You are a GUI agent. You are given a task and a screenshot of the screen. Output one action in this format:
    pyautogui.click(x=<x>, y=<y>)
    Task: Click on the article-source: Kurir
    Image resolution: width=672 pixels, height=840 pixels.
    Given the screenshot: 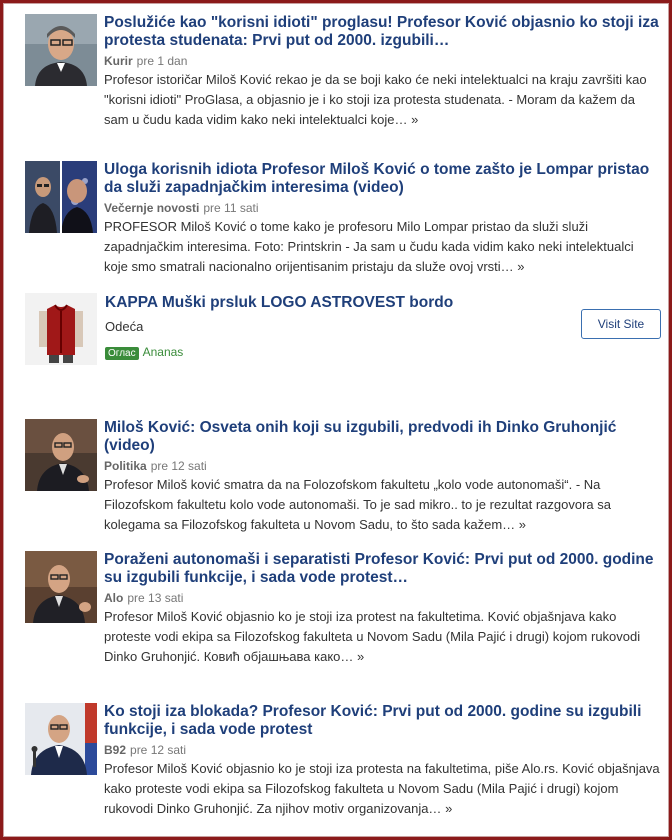 What is the action you would take?
    pyautogui.click(x=118, y=61)
    